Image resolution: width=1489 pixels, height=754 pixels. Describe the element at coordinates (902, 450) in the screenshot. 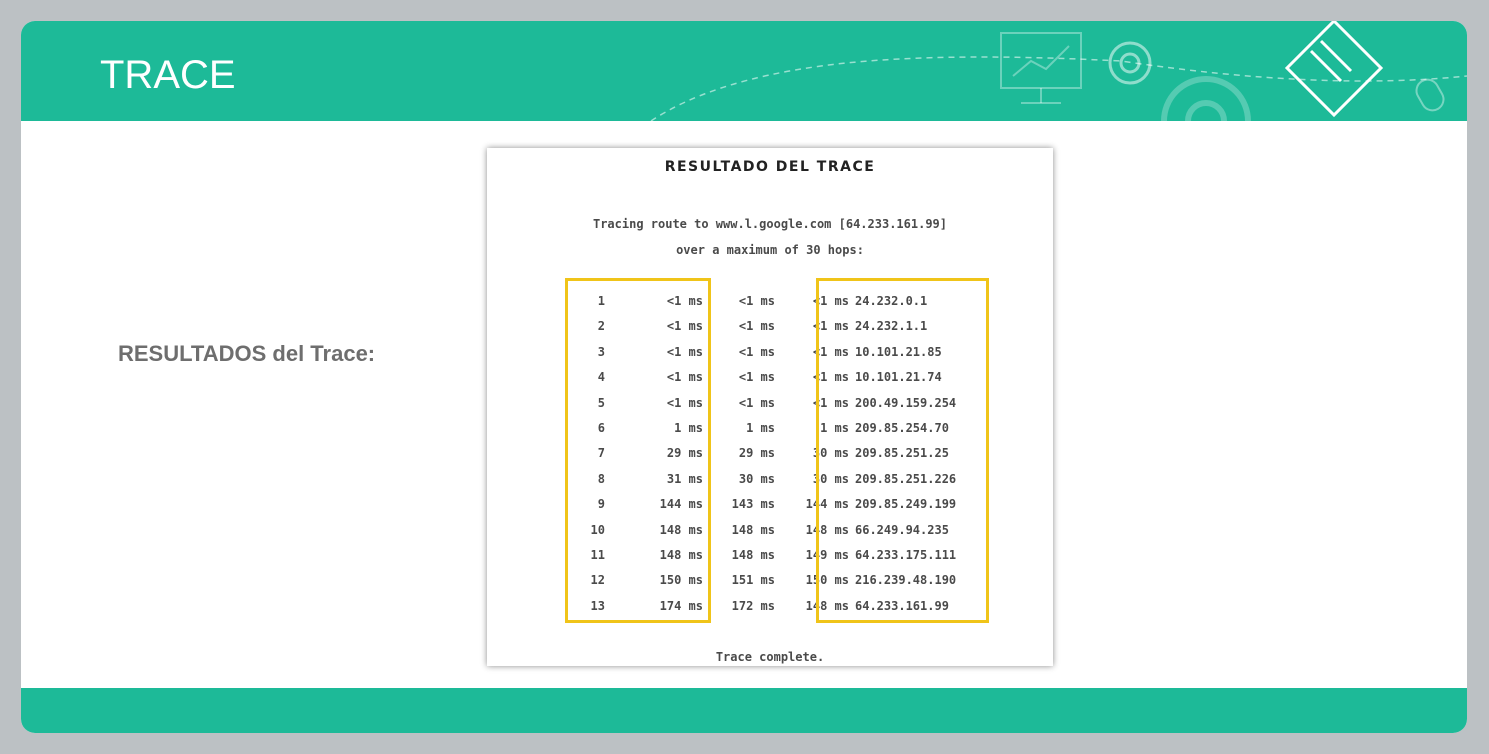

I see `ip-highlight-box` at that location.